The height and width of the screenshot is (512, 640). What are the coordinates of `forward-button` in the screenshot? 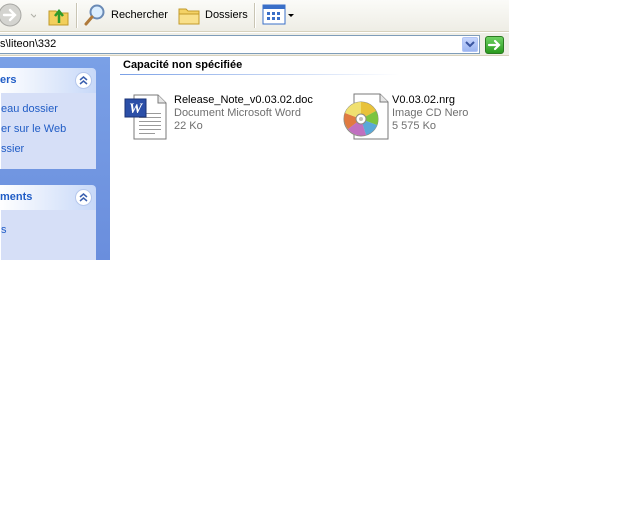 It's located at (18, 15).